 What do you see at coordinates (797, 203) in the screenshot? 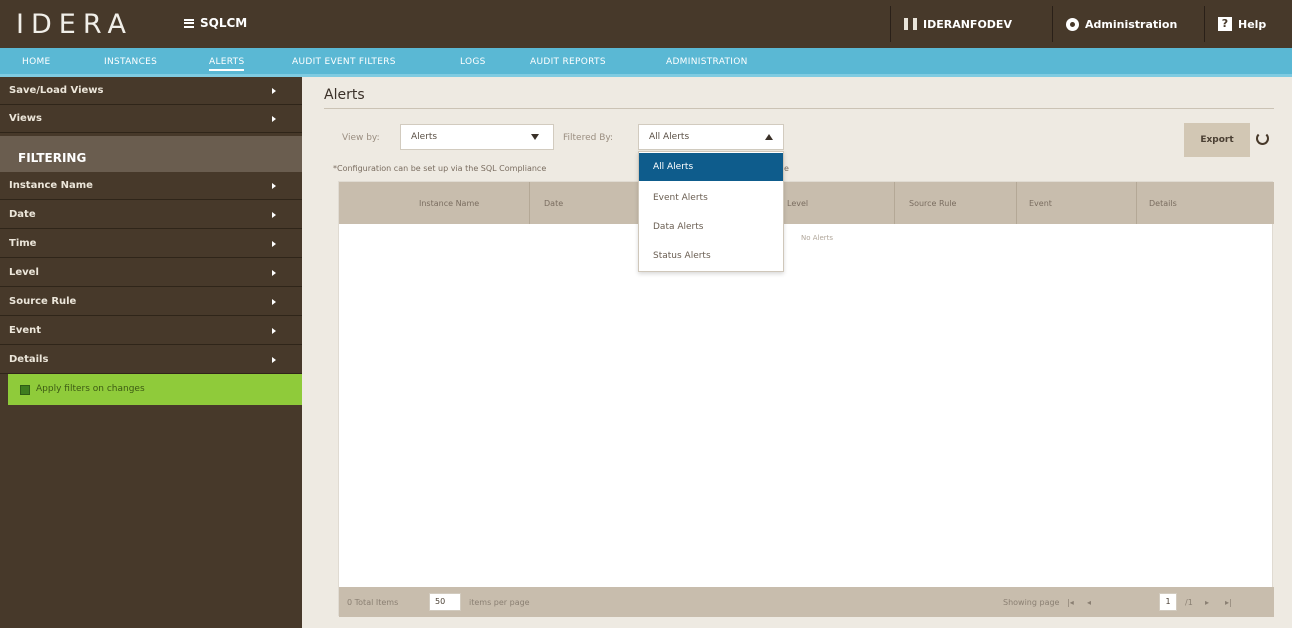
I see `column-header-level: Level` at bounding box center [797, 203].